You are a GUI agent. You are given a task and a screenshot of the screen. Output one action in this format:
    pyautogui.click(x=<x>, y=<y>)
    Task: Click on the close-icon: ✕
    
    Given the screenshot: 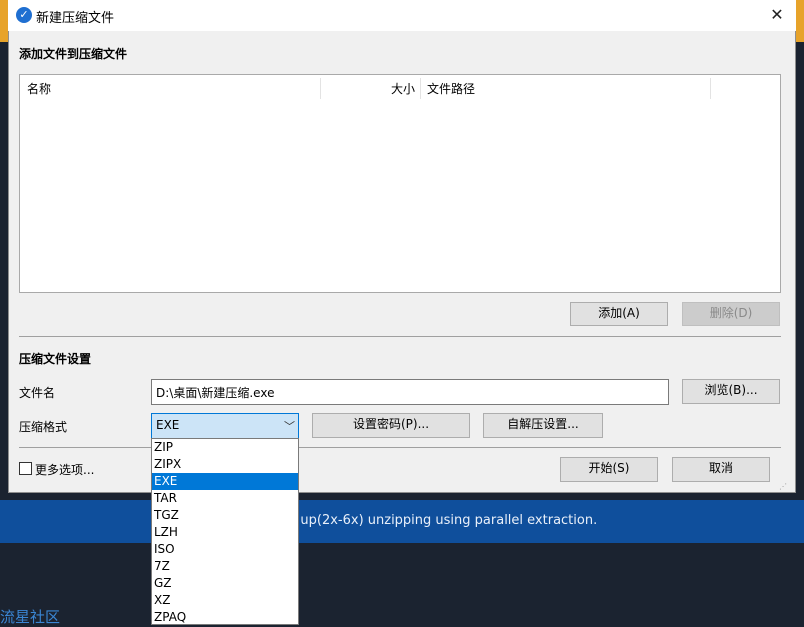 What is the action you would take?
    pyautogui.click(x=777, y=15)
    